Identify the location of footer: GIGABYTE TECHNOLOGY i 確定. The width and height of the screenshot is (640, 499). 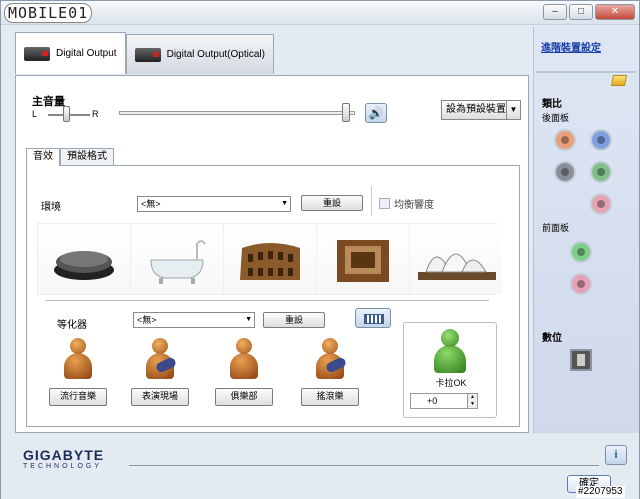
(320, 468).